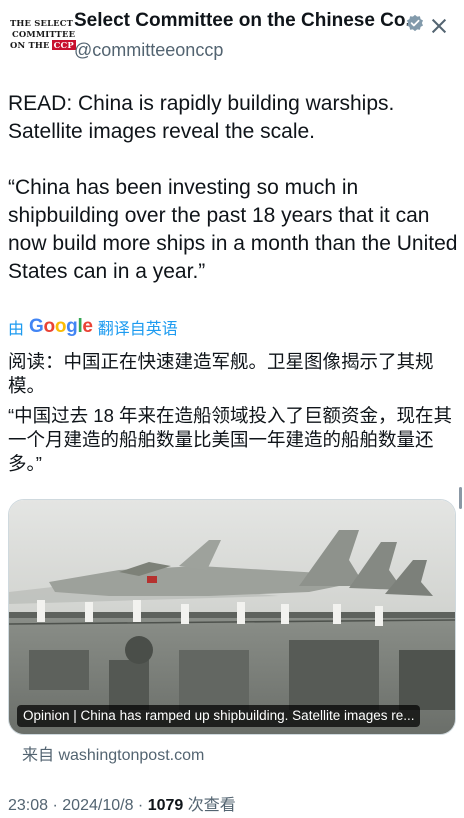 This screenshot has height=818, width=464. Describe the element at coordinates (42, 23) in the screenshot. I see `avatar-line-1: THE SELECT` at that location.